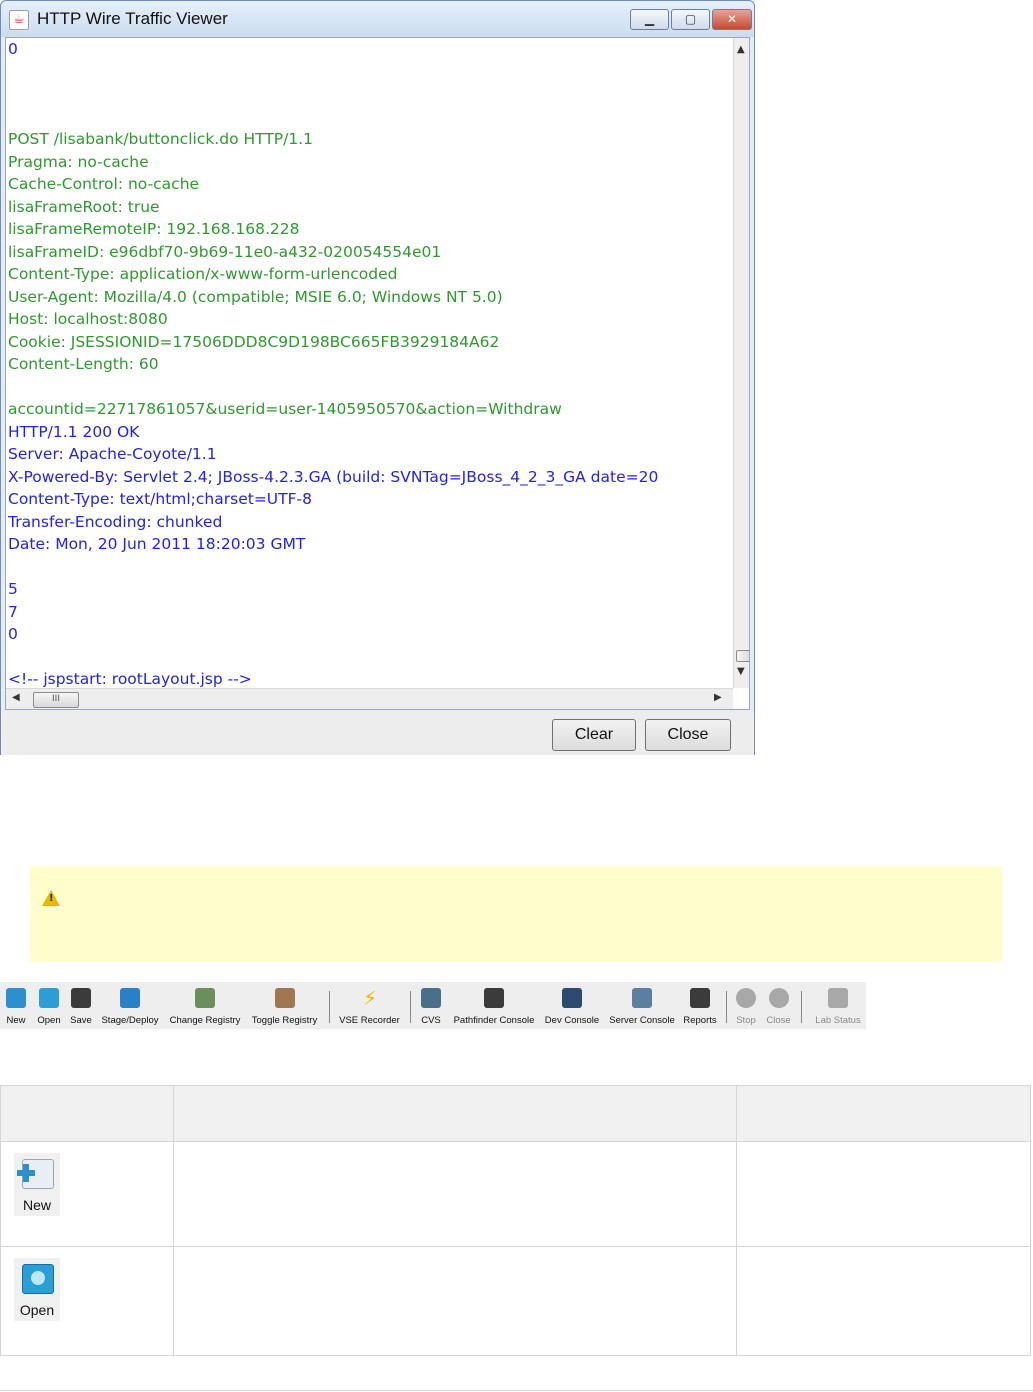  Describe the element at coordinates (431, 1020) in the screenshot. I see `toolbar-label: CVS` at that location.